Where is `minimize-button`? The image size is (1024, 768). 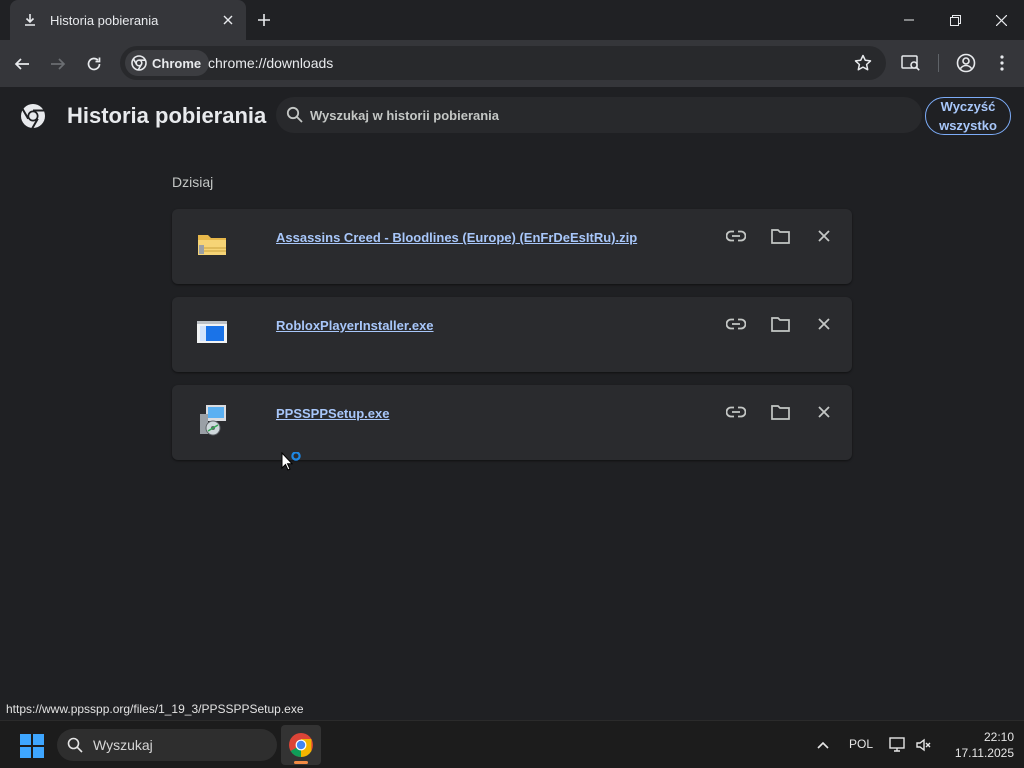 minimize-button is located at coordinates (909, 20).